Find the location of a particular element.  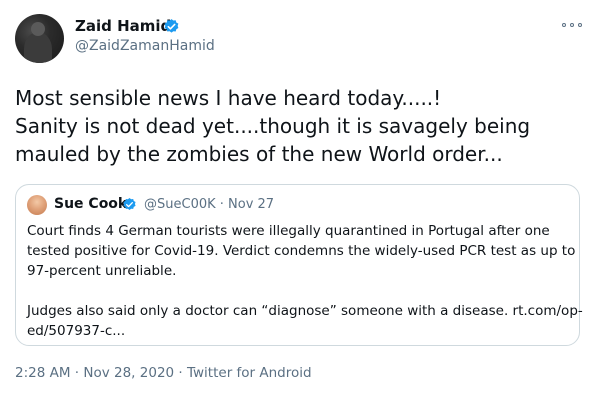

author-avatar is located at coordinates (39, 38).